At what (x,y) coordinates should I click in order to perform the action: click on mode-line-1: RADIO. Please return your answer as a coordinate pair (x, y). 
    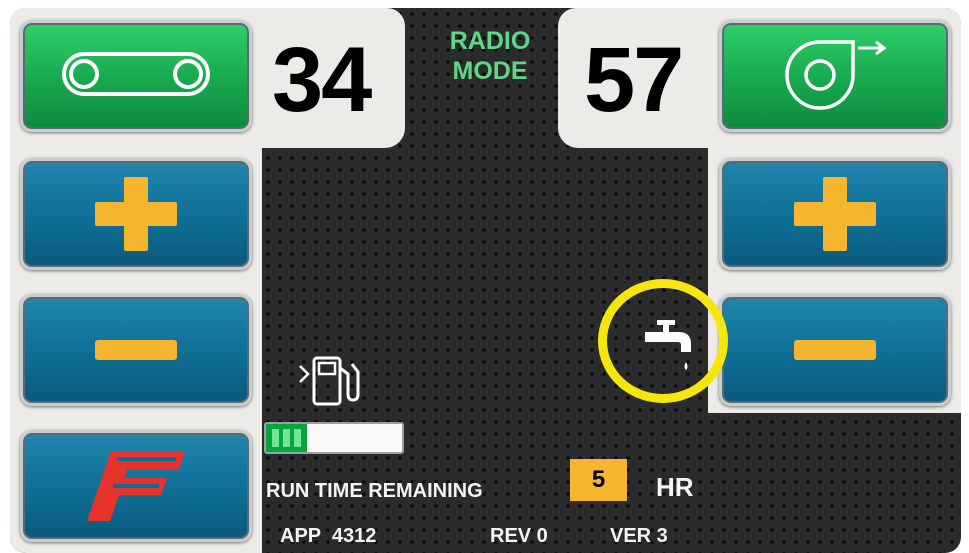
    Looking at the image, I should click on (490, 41).